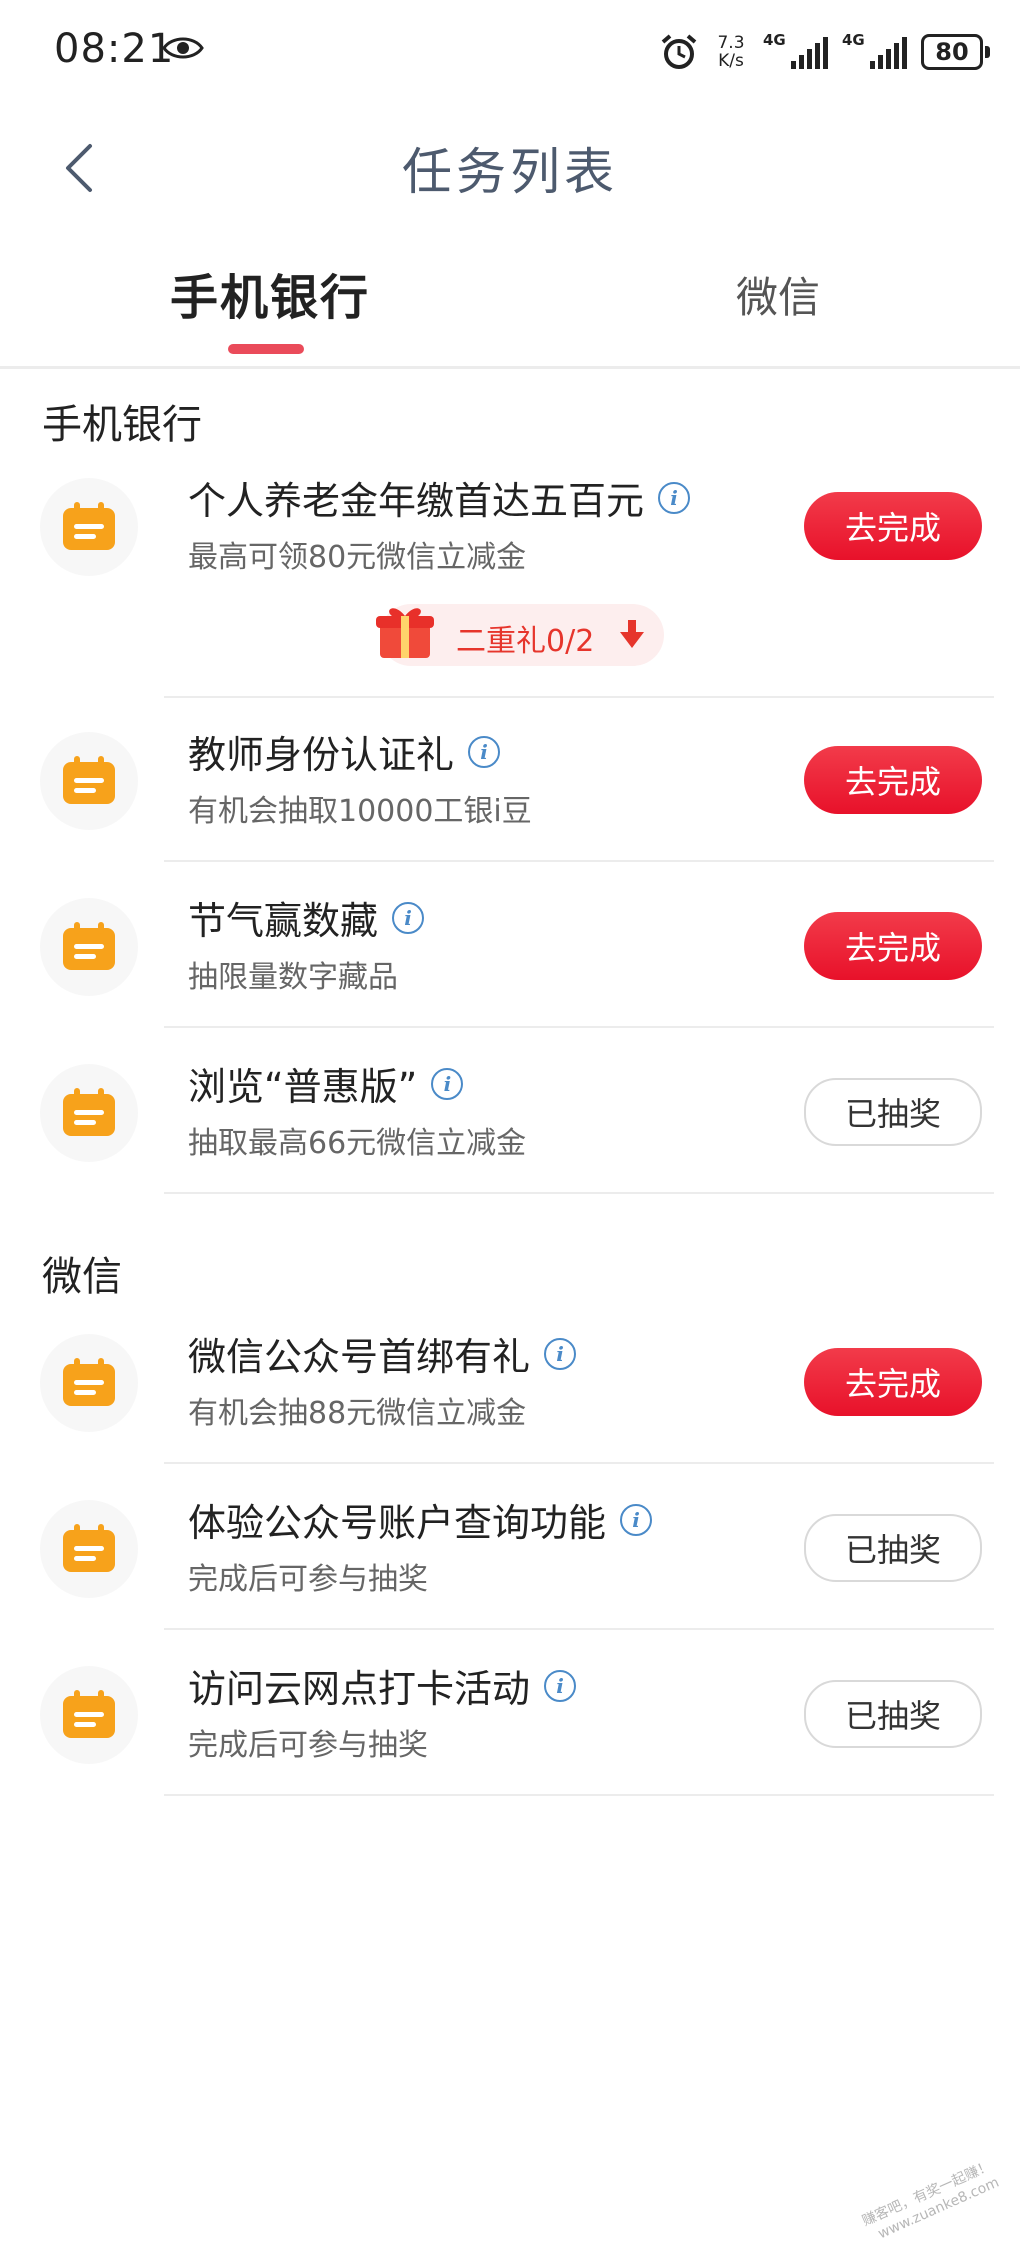 The image size is (1020, 2247). I want to click on page-title: 任务列表, so click(510, 172).